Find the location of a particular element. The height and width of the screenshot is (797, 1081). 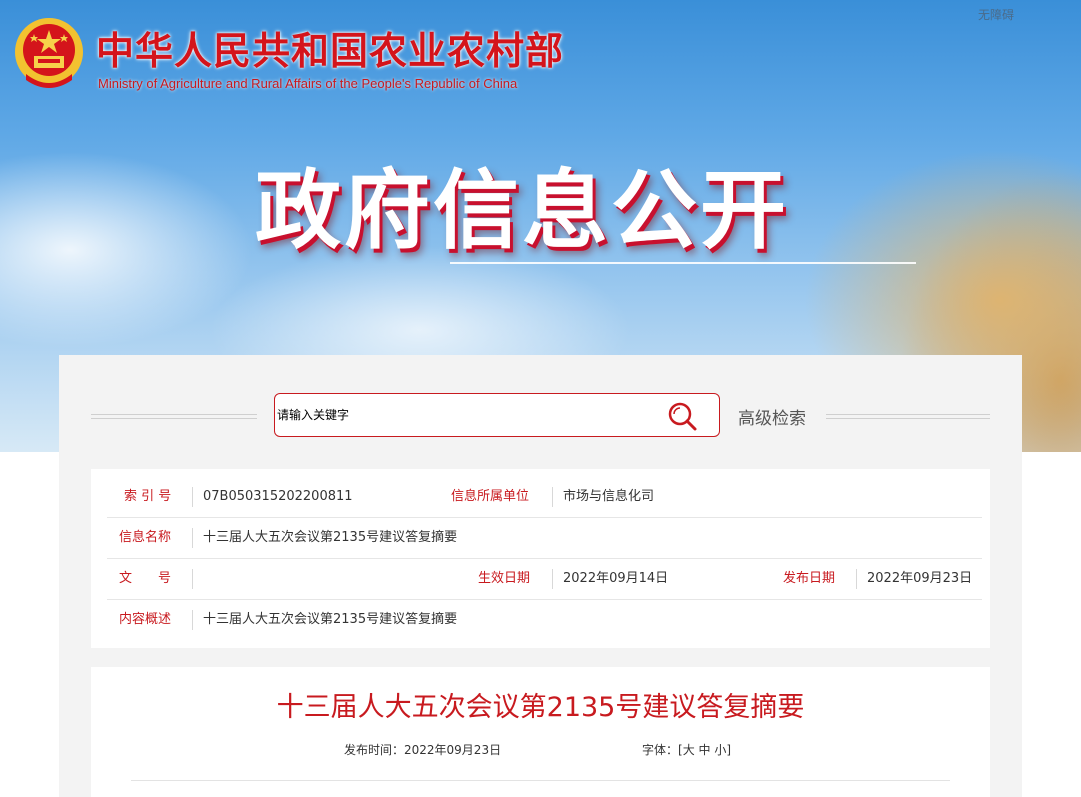

doc-number-label: 文 号 is located at coordinates (145, 578).